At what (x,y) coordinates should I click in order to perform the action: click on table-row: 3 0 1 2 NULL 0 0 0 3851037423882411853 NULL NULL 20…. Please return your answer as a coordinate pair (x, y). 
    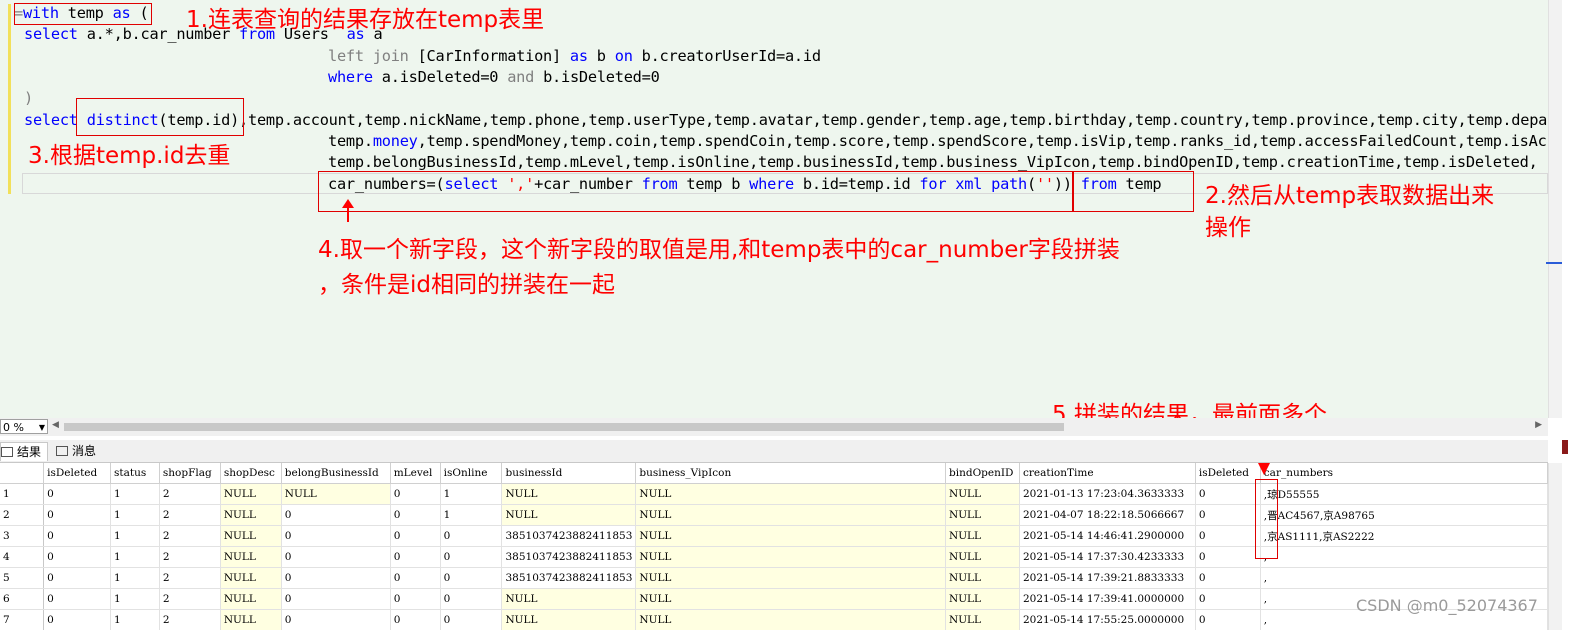
    Looking at the image, I should click on (774, 536).